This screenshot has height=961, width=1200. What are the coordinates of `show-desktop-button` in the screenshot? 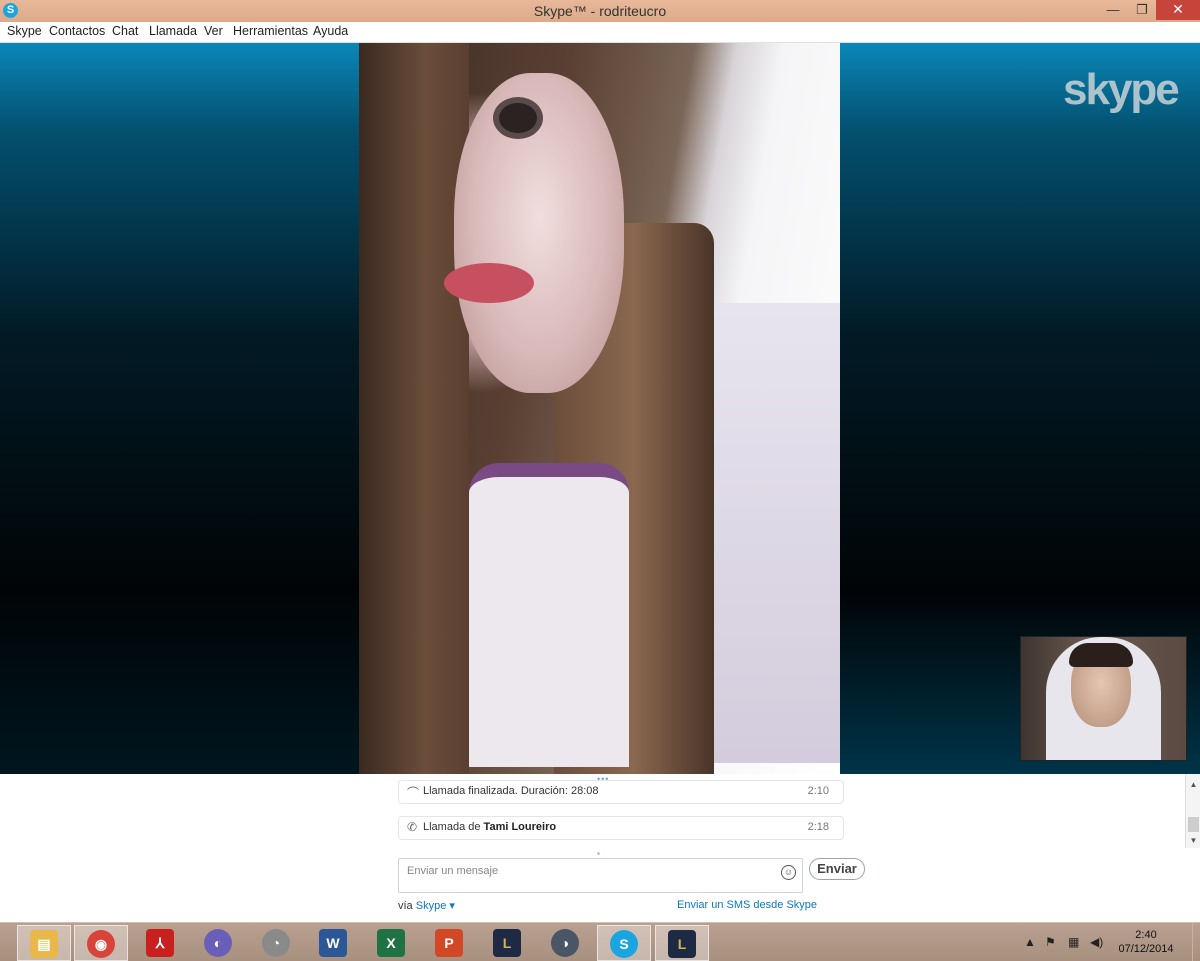 It's located at (1196, 942).